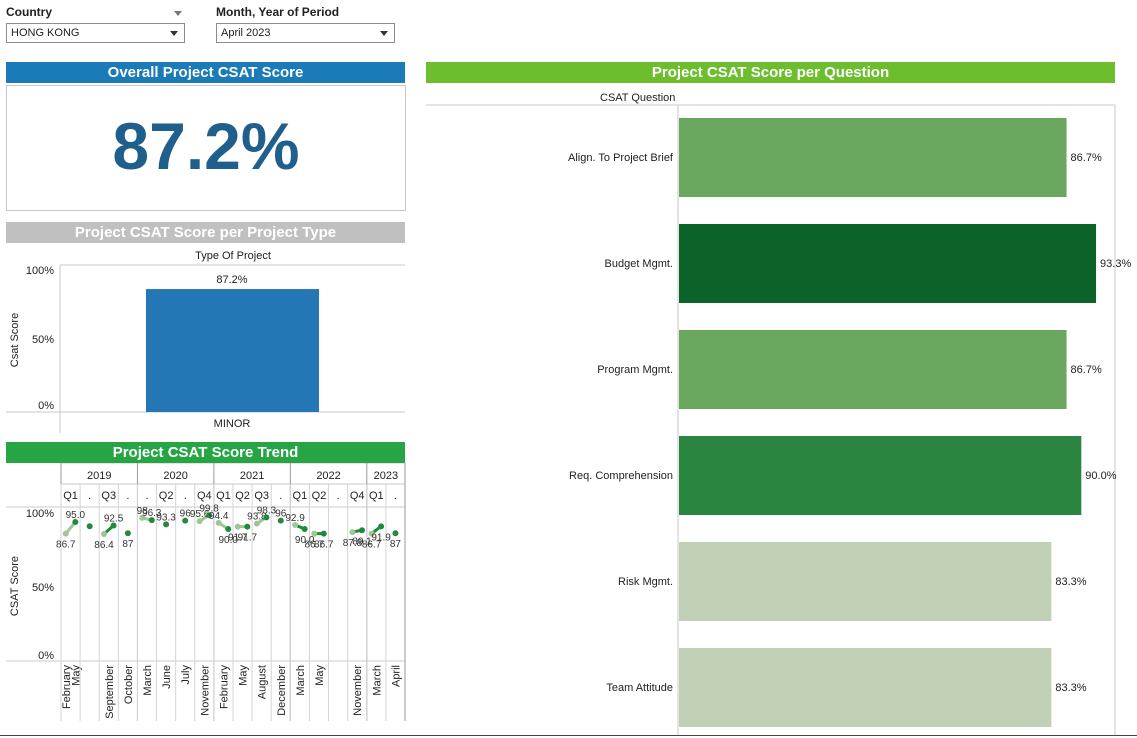 This screenshot has width=1137, height=738. What do you see at coordinates (252, 476) in the screenshot?
I see `year-label: 2021` at bounding box center [252, 476].